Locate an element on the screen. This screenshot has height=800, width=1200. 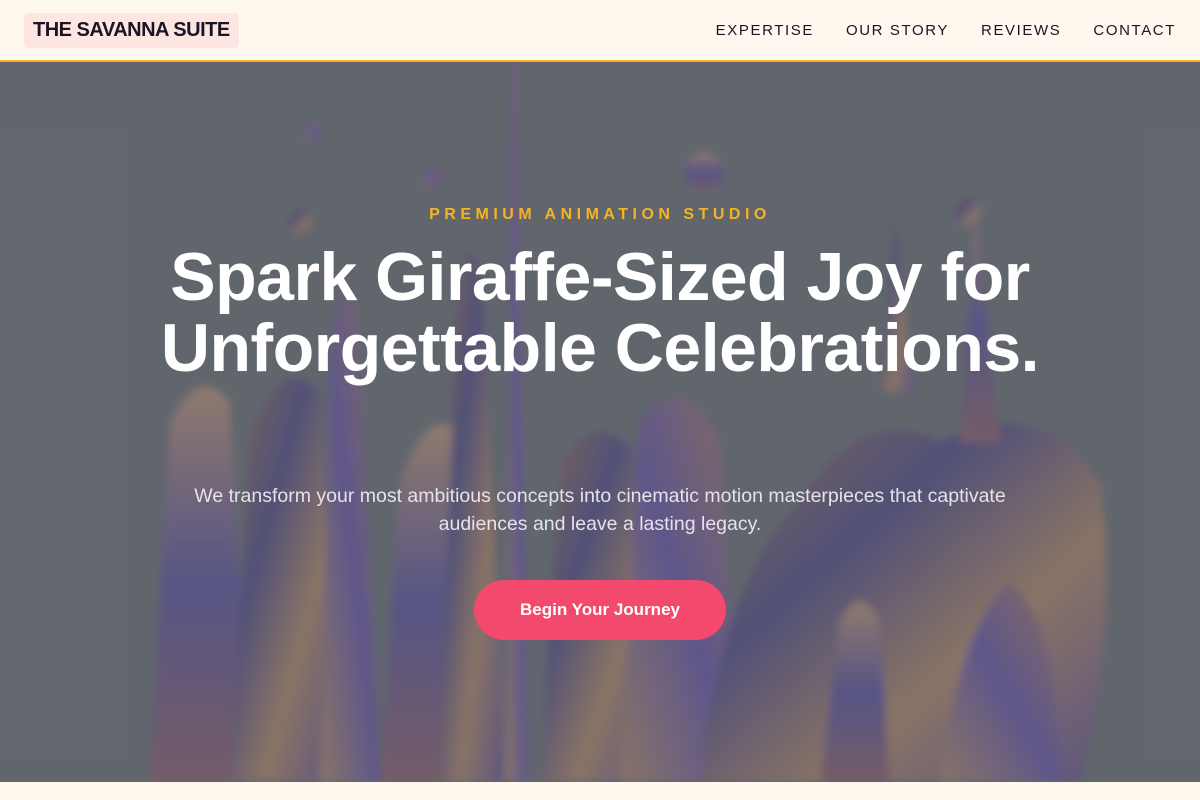
hero-eyebrow: PREMIUM ANIMATION STUDIO is located at coordinates (600, 214).